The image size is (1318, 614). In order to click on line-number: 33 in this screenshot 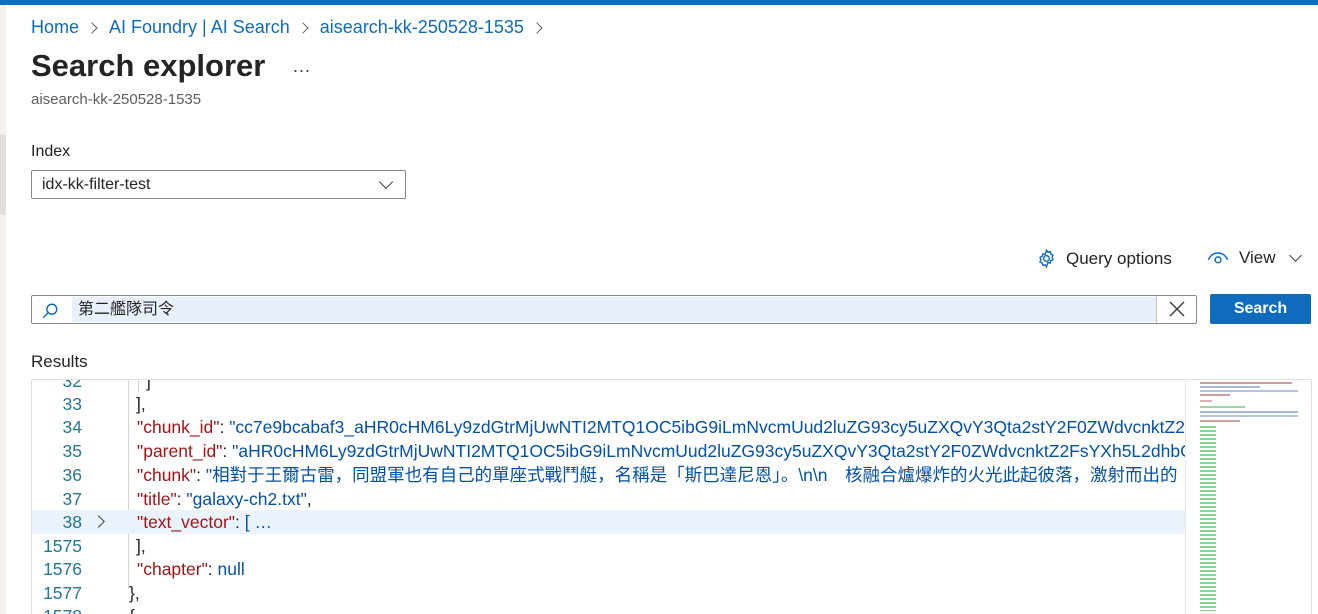, I will do `click(72, 404)`.